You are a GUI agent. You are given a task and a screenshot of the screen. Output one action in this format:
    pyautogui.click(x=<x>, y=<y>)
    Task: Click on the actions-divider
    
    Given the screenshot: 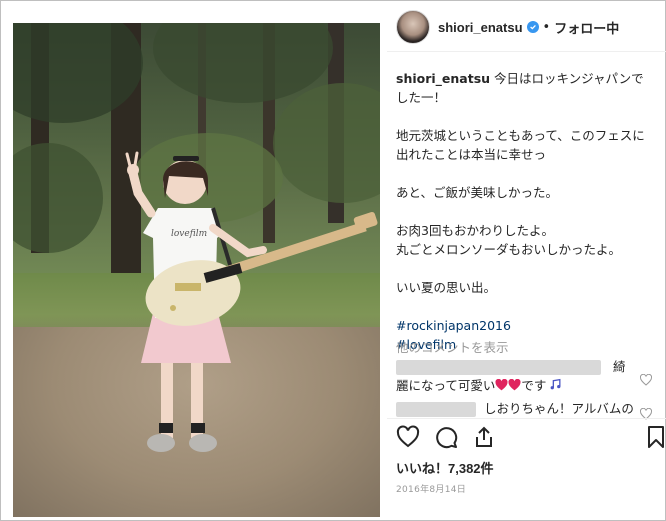 What is the action you would take?
    pyautogui.click(x=526, y=418)
    